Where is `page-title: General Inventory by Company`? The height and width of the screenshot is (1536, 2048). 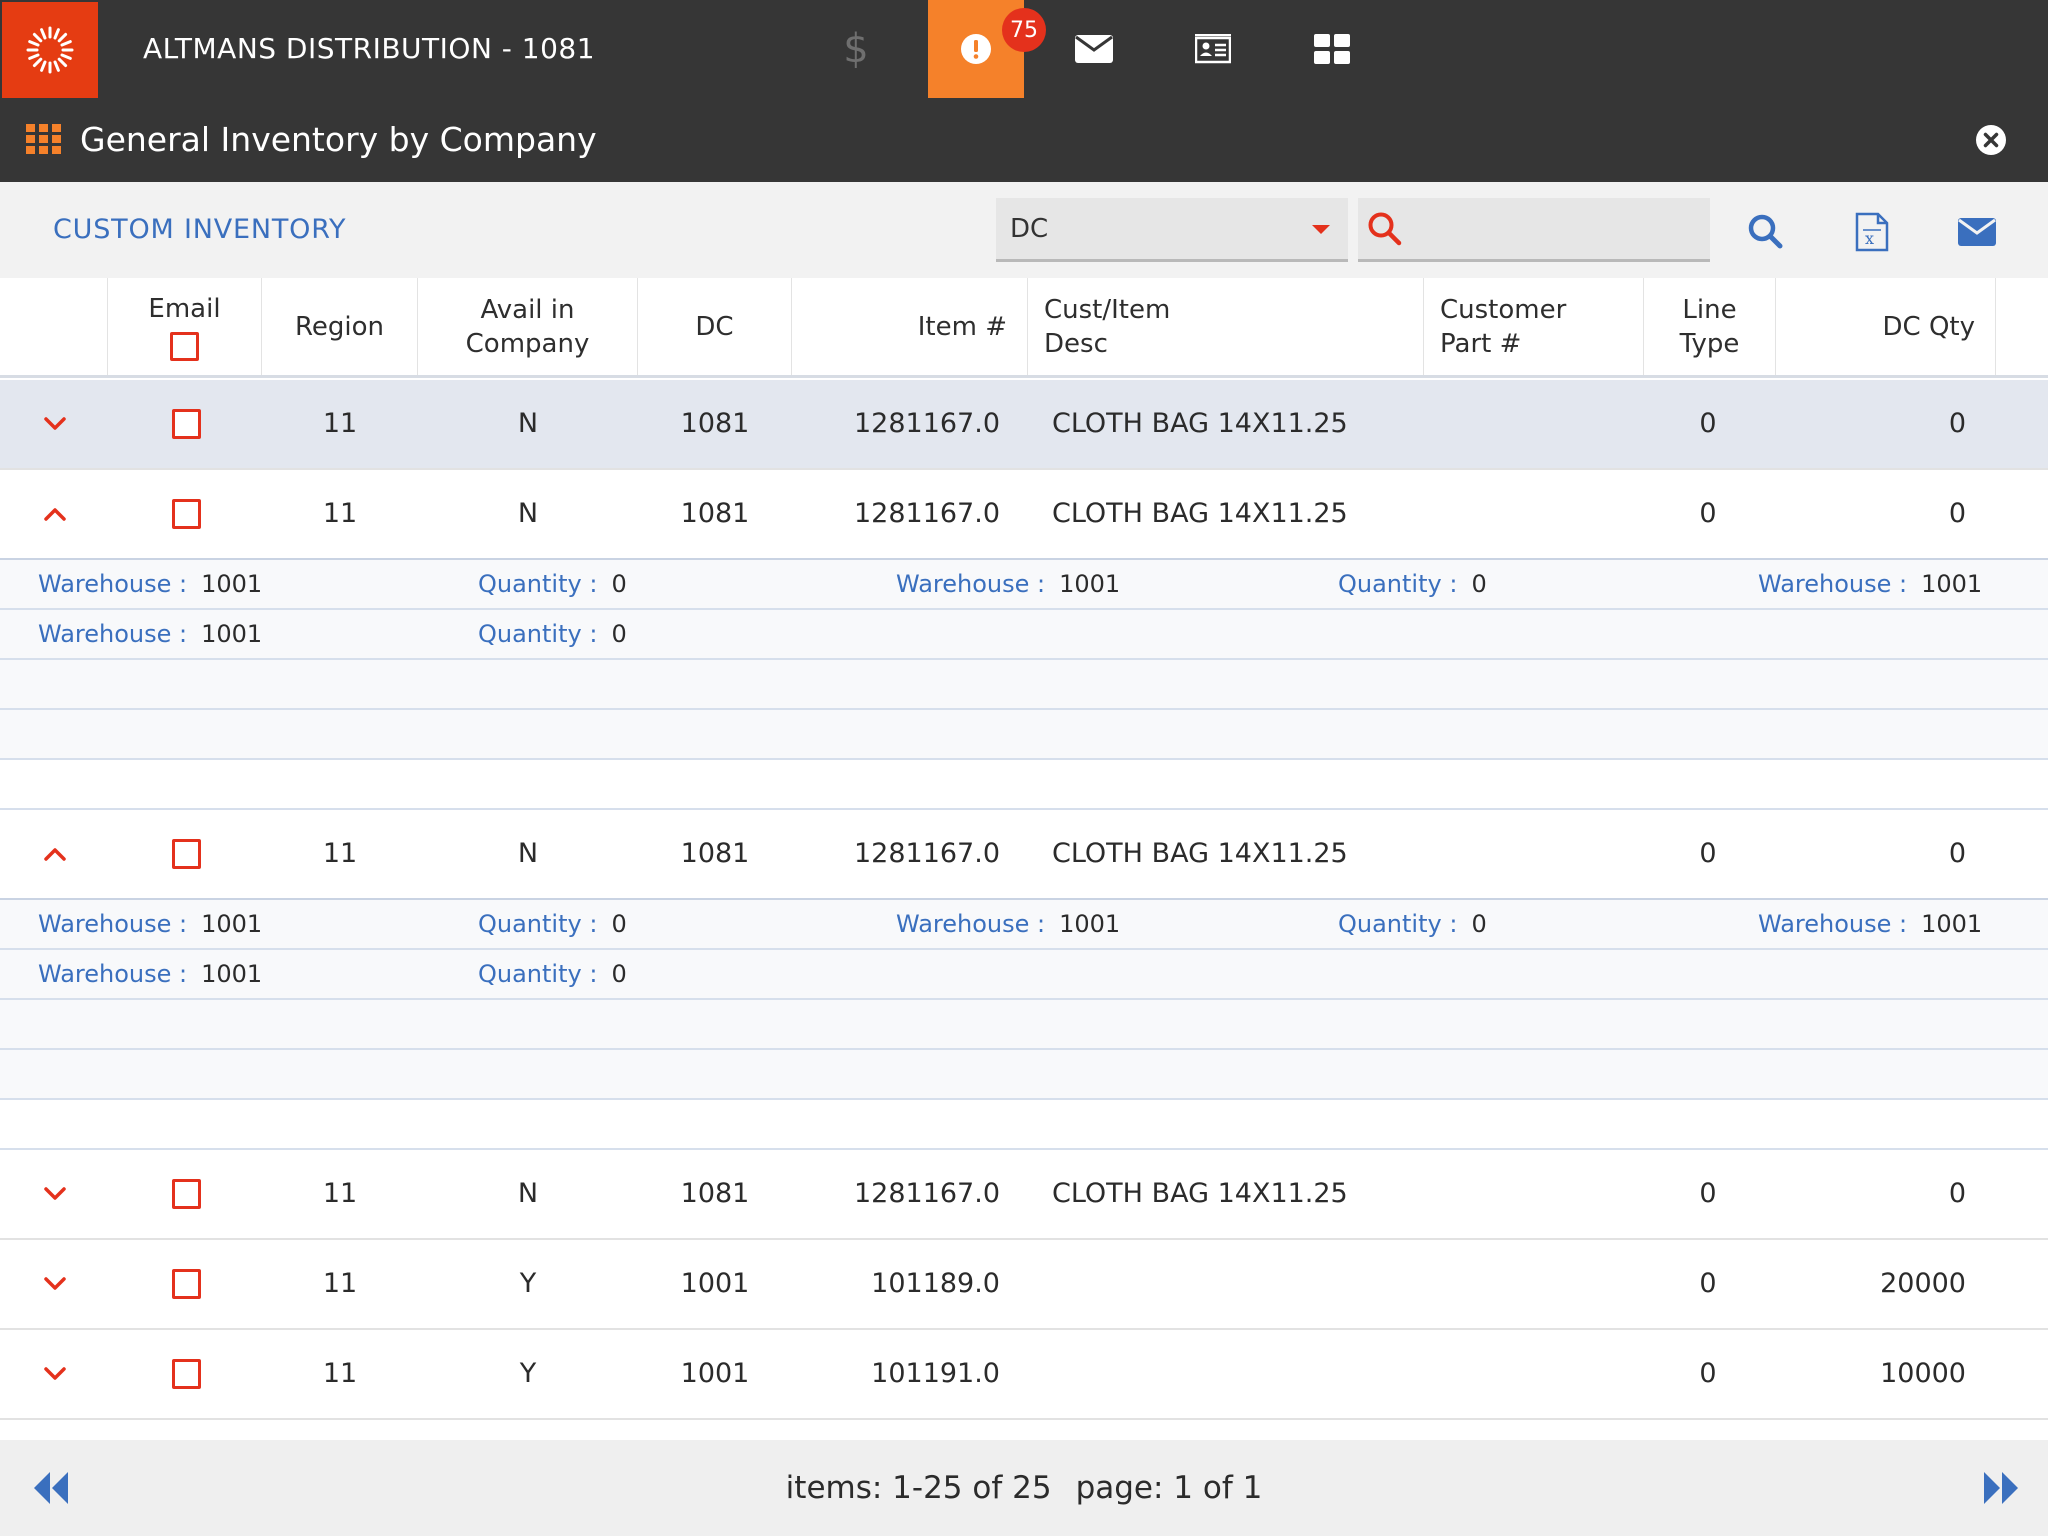
page-title: General Inventory by Company is located at coordinates (338, 139).